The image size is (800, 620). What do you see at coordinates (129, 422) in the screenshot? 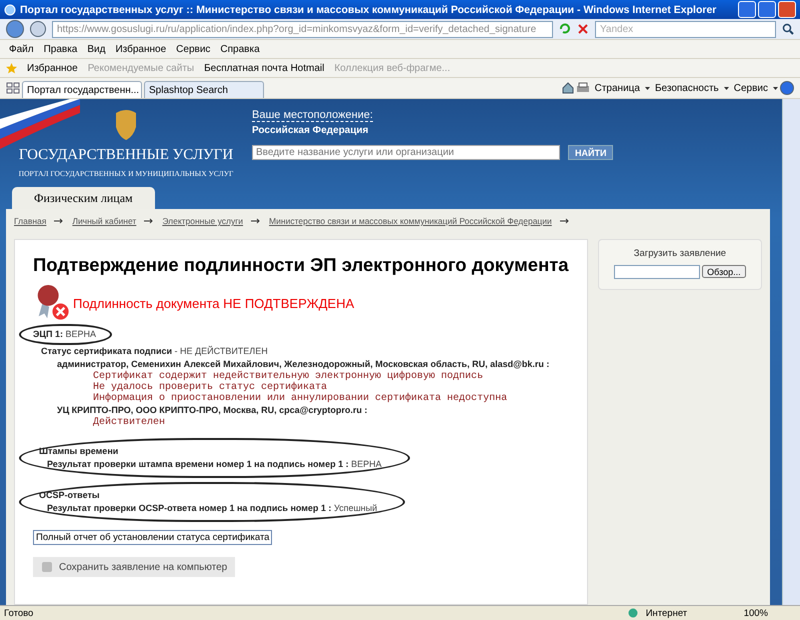
I see `certificate-message: Действителен` at bounding box center [129, 422].